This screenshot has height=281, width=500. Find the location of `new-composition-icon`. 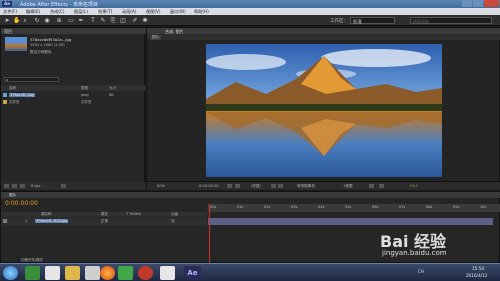

new-composition-icon is located at coordinates (22, 186).